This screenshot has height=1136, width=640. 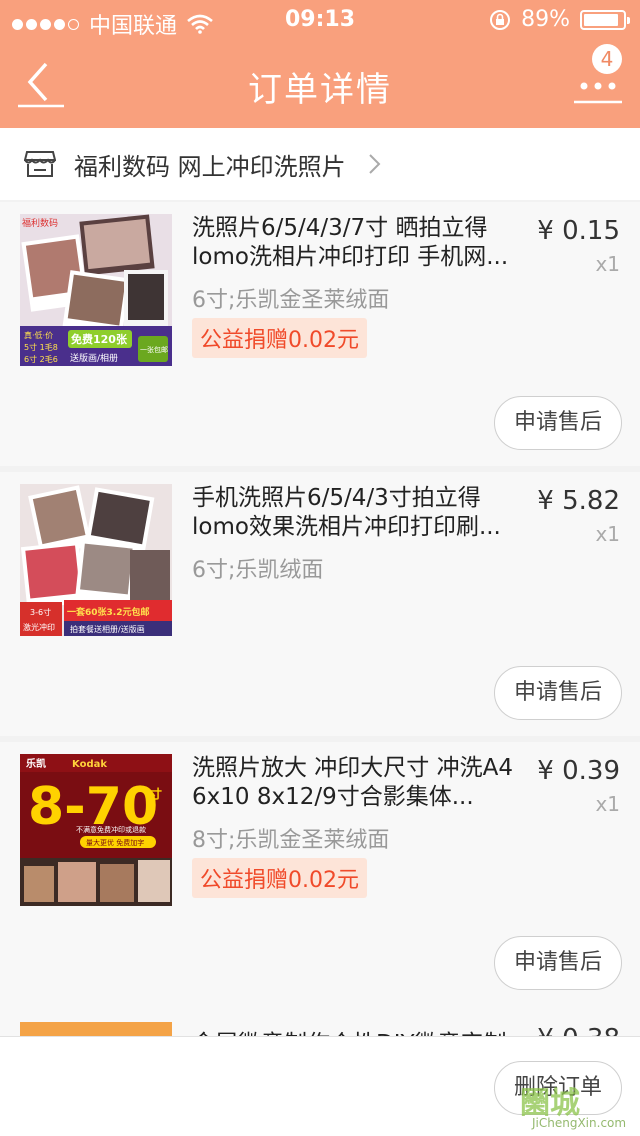 I want to click on svg-text: 送版画/相册, so click(x=94, y=358).